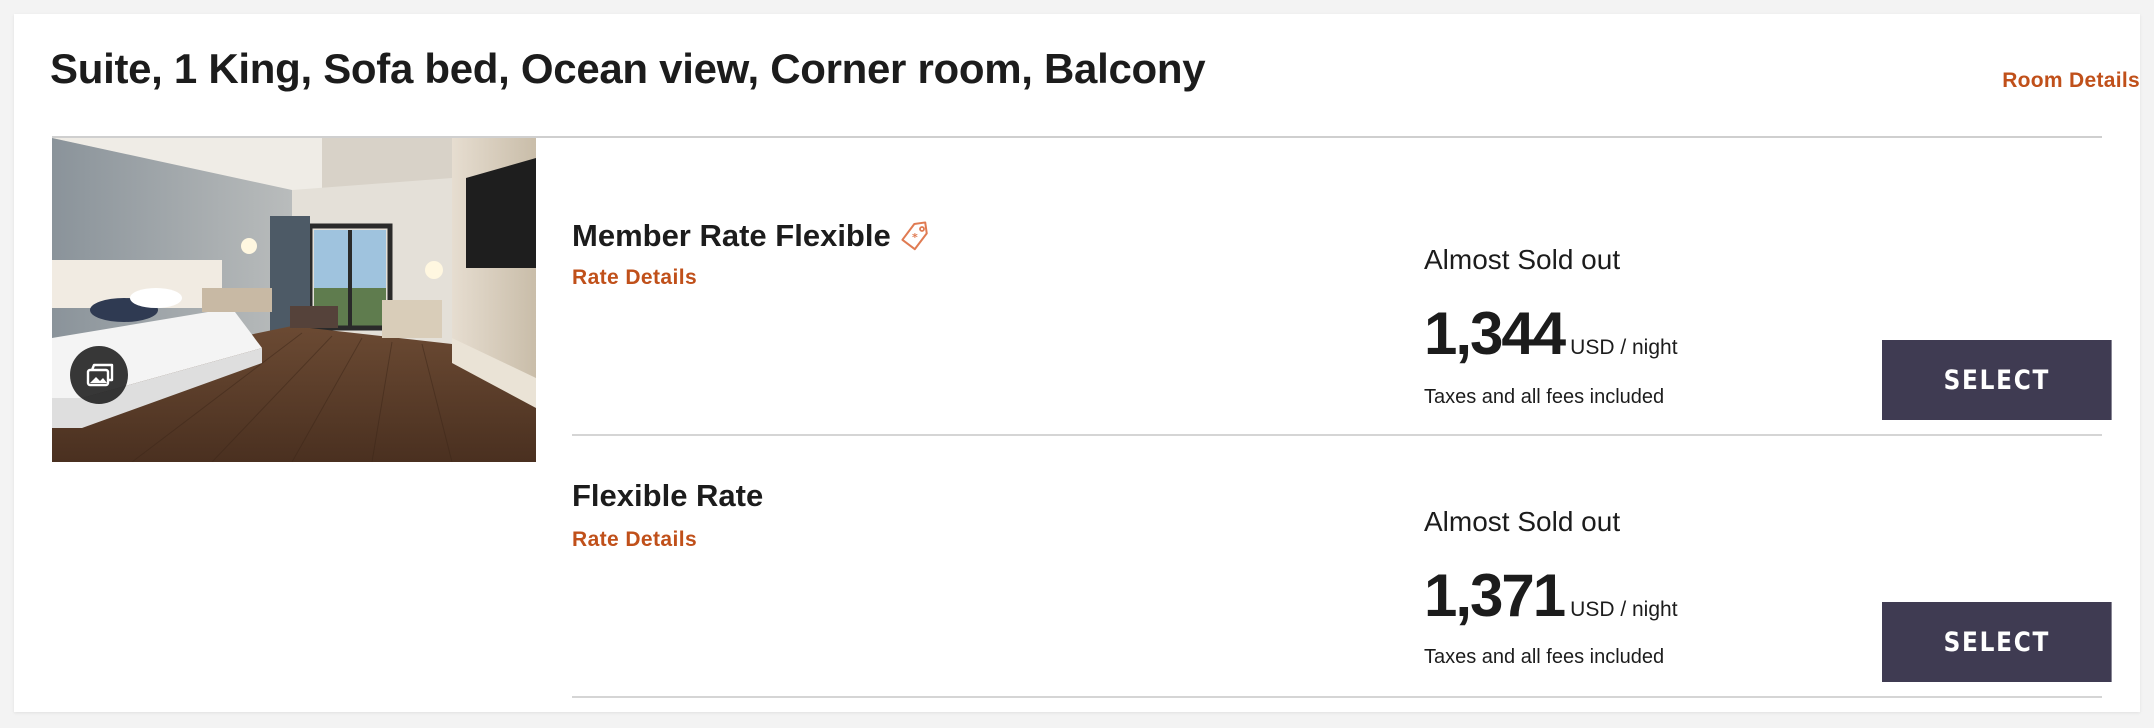  I want to click on rate-name-row: Flexible Rate, so click(667, 496).